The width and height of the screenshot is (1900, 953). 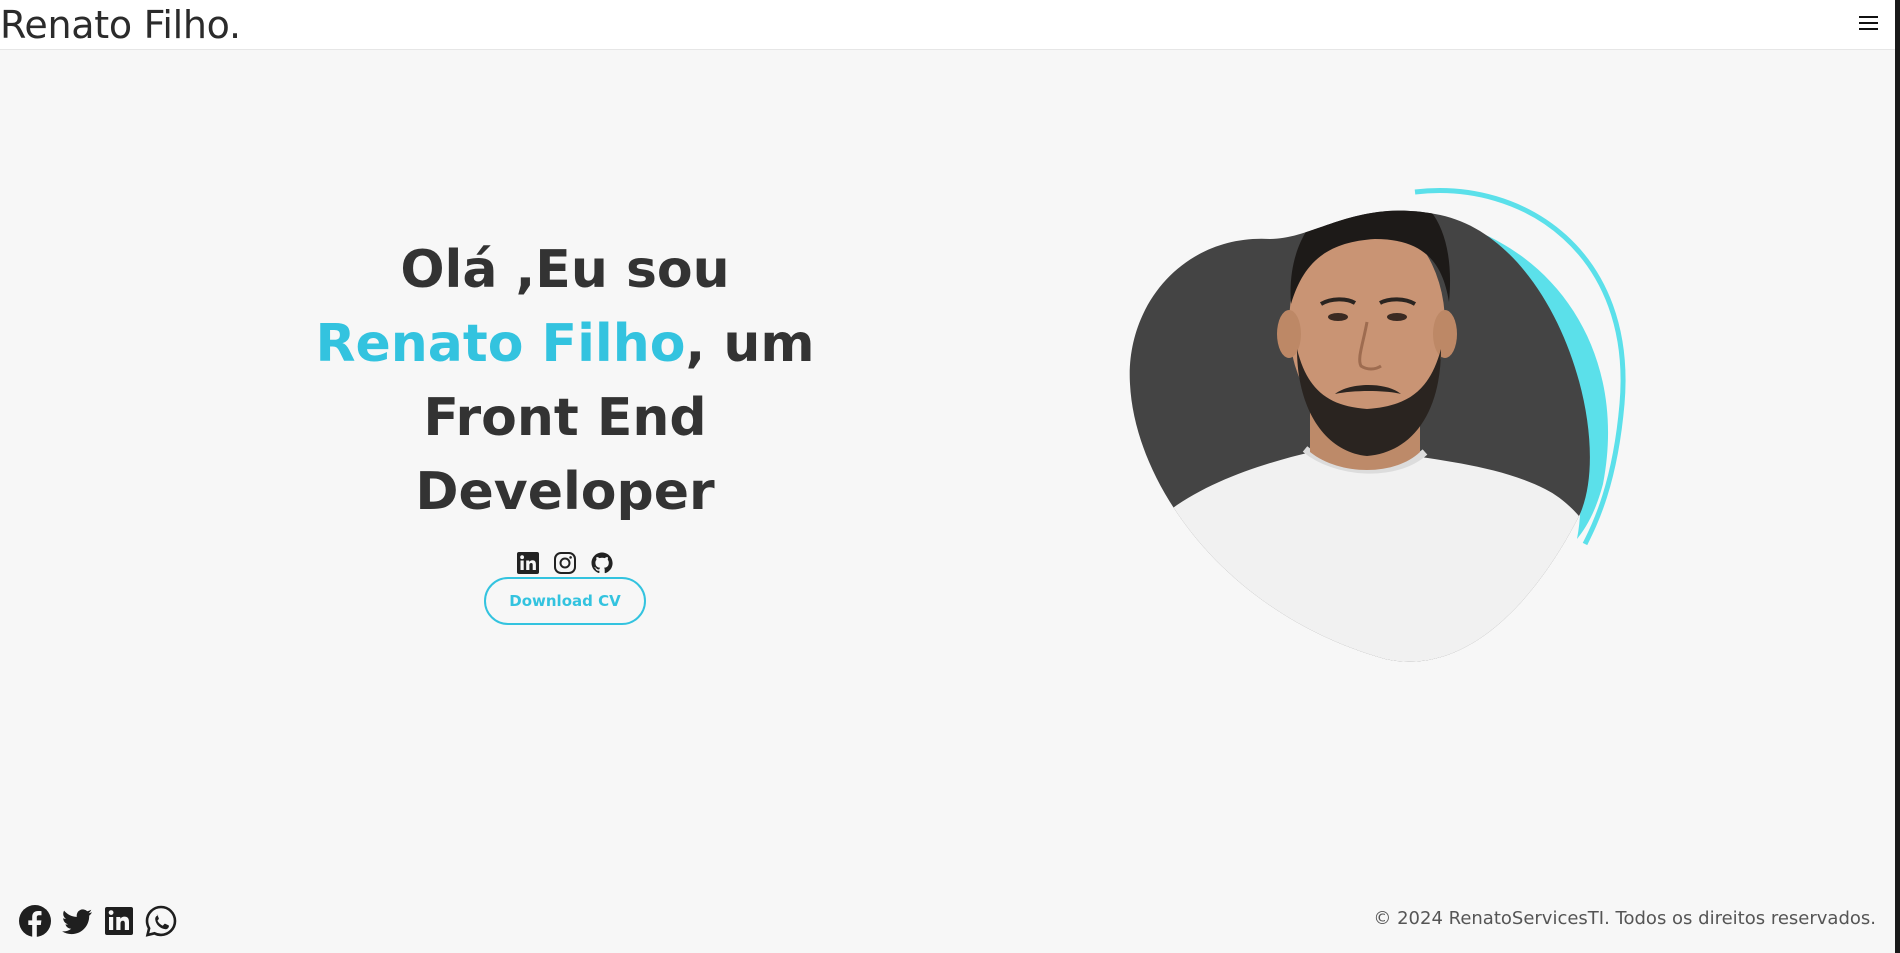 What do you see at coordinates (35, 921) in the screenshot?
I see `facebook-icon` at bounding box center [35, 921].